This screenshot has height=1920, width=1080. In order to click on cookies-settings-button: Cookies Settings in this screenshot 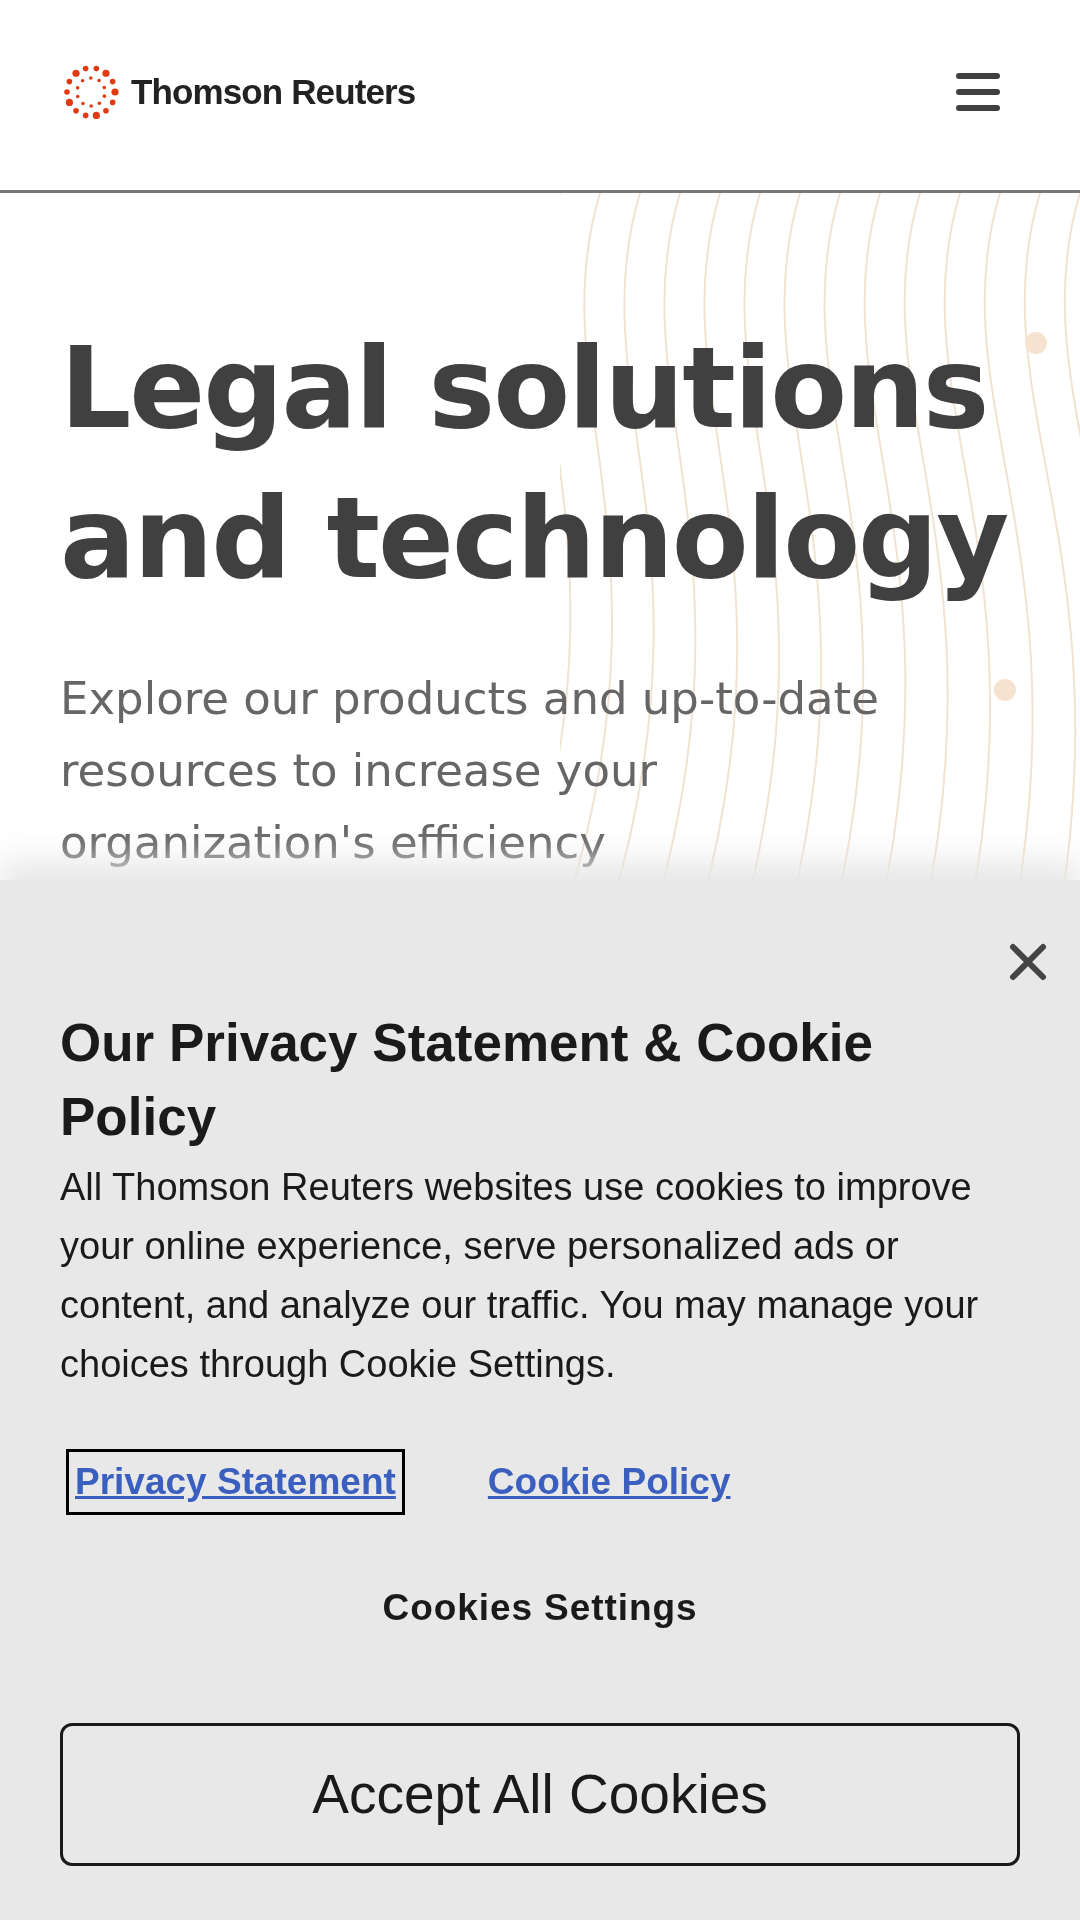, I will do `click(540, 1607)`.